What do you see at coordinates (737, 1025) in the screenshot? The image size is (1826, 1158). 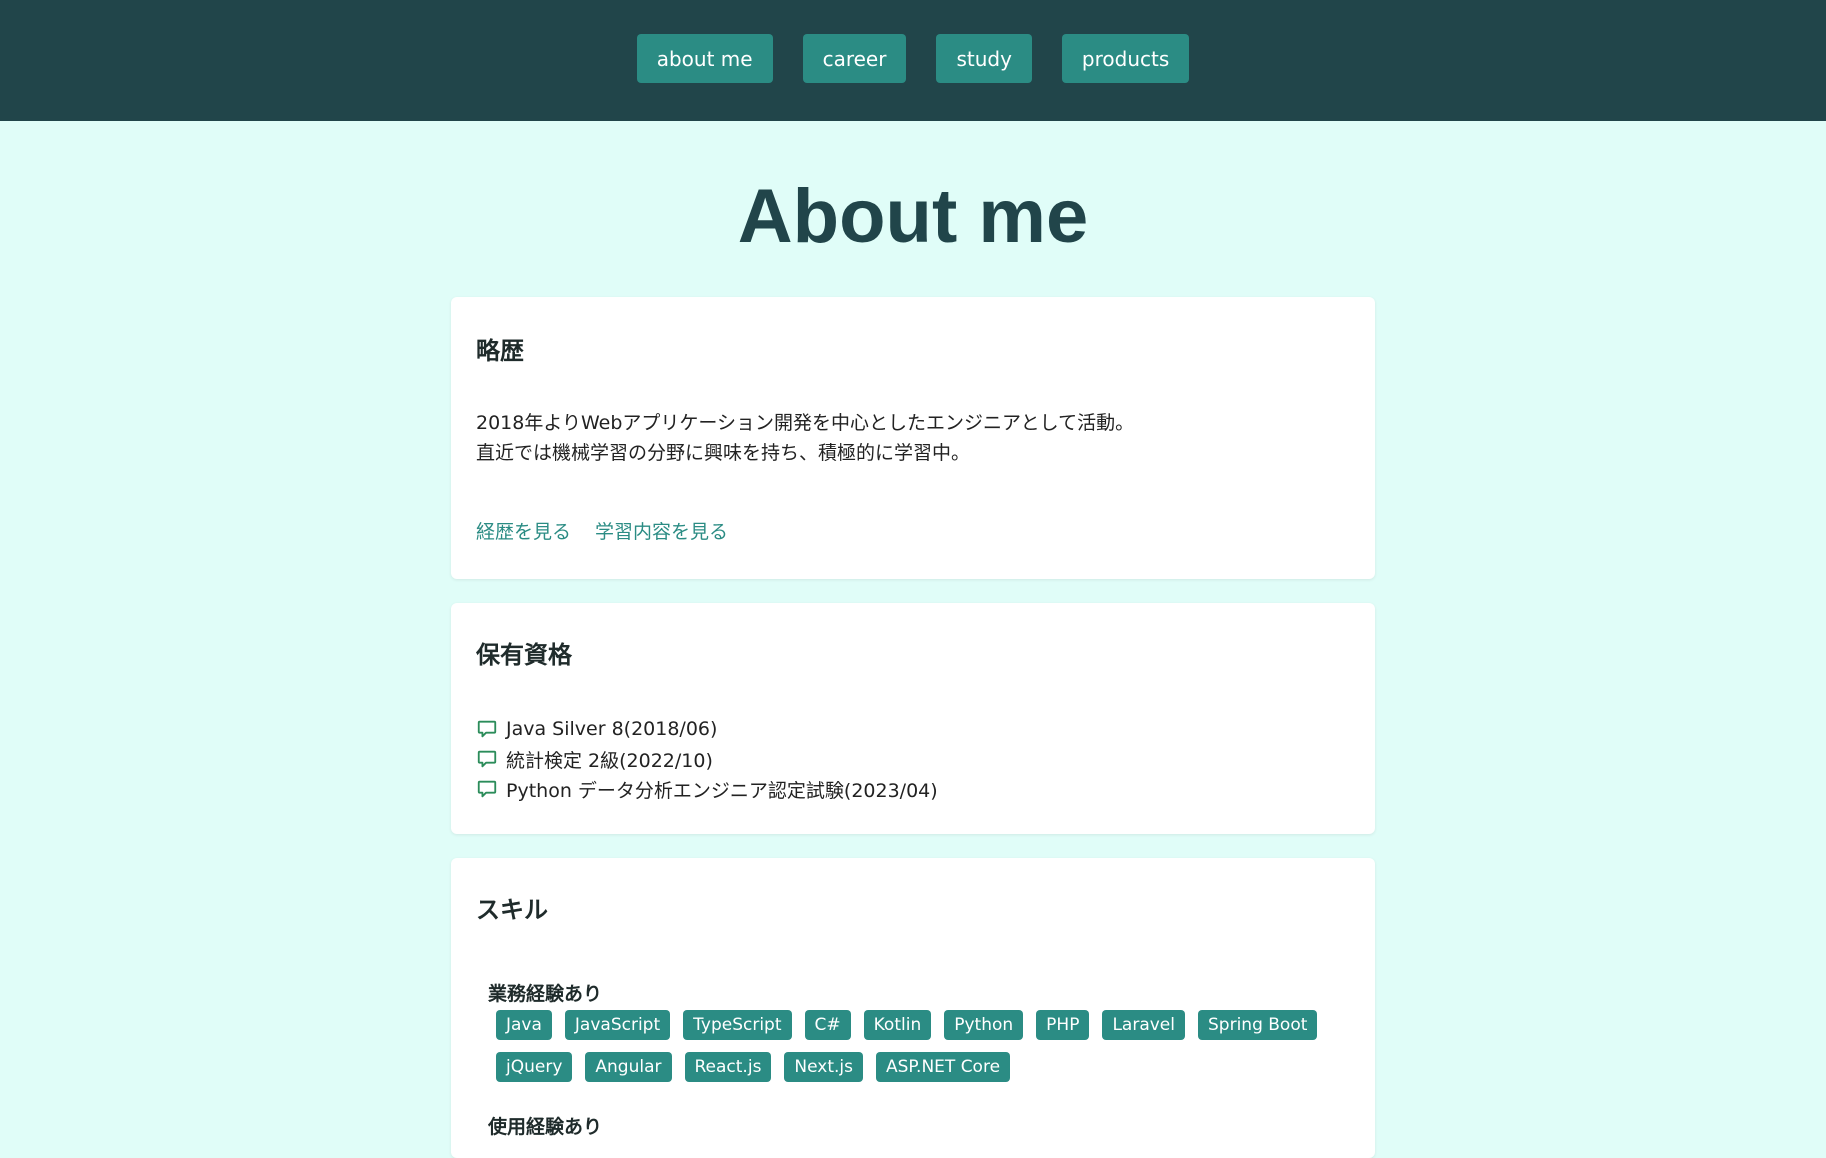 I see `skill-tag: TypeScript` at bounding box center [737, 1025].